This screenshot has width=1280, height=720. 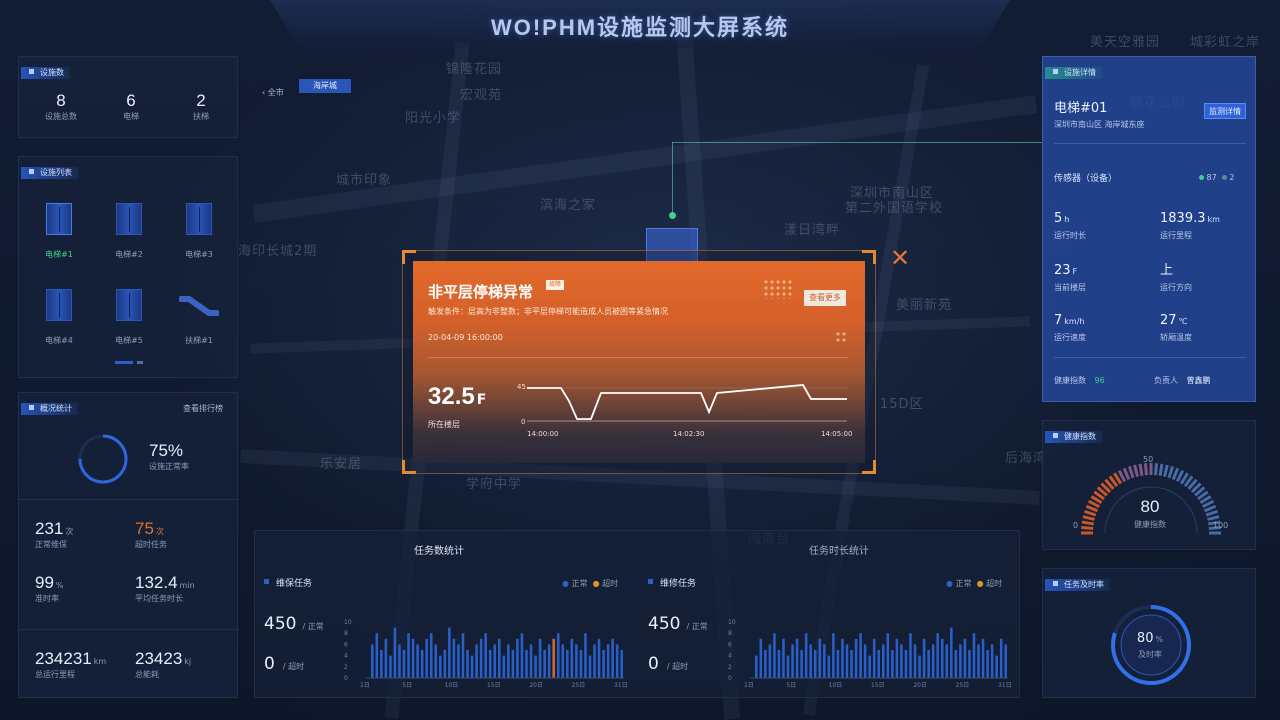 What do you see at coordinates (199, 234) in the screenshot?
I see `facility-list-item: 电梯#3` at bounding box center [199, 234].